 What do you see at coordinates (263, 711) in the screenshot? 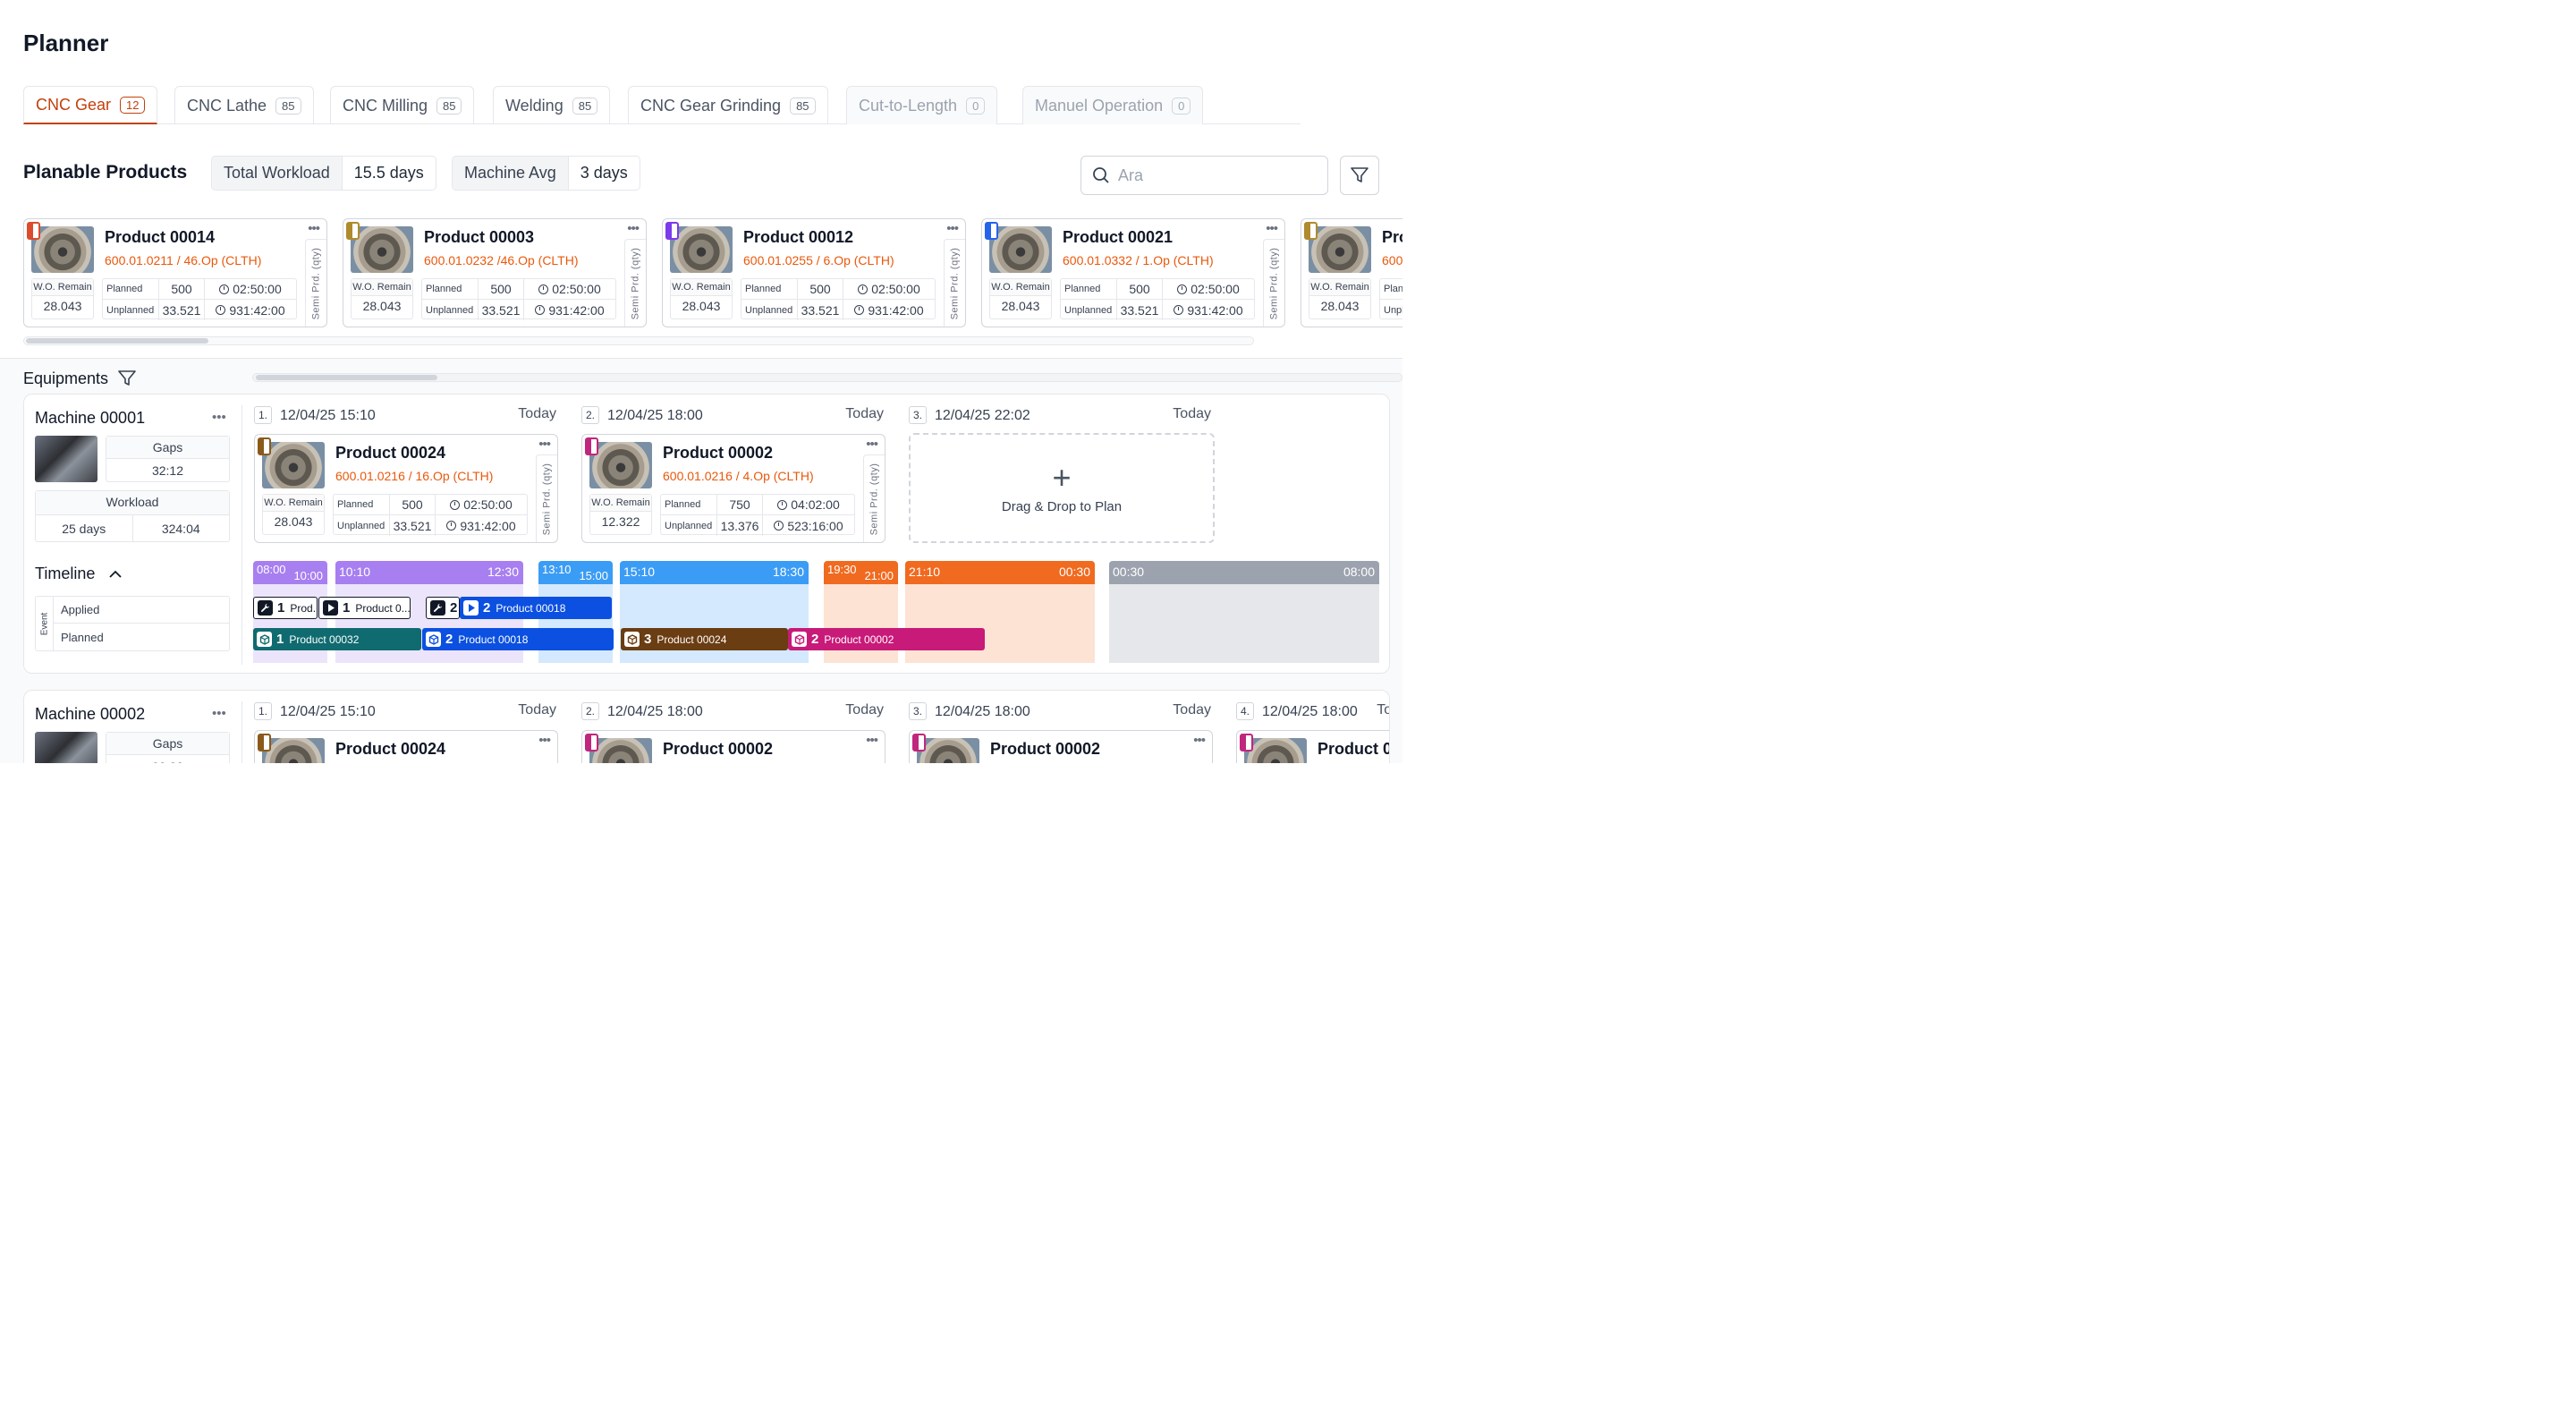
I see `slot-number: 1.` at bounding box center [263, 711].